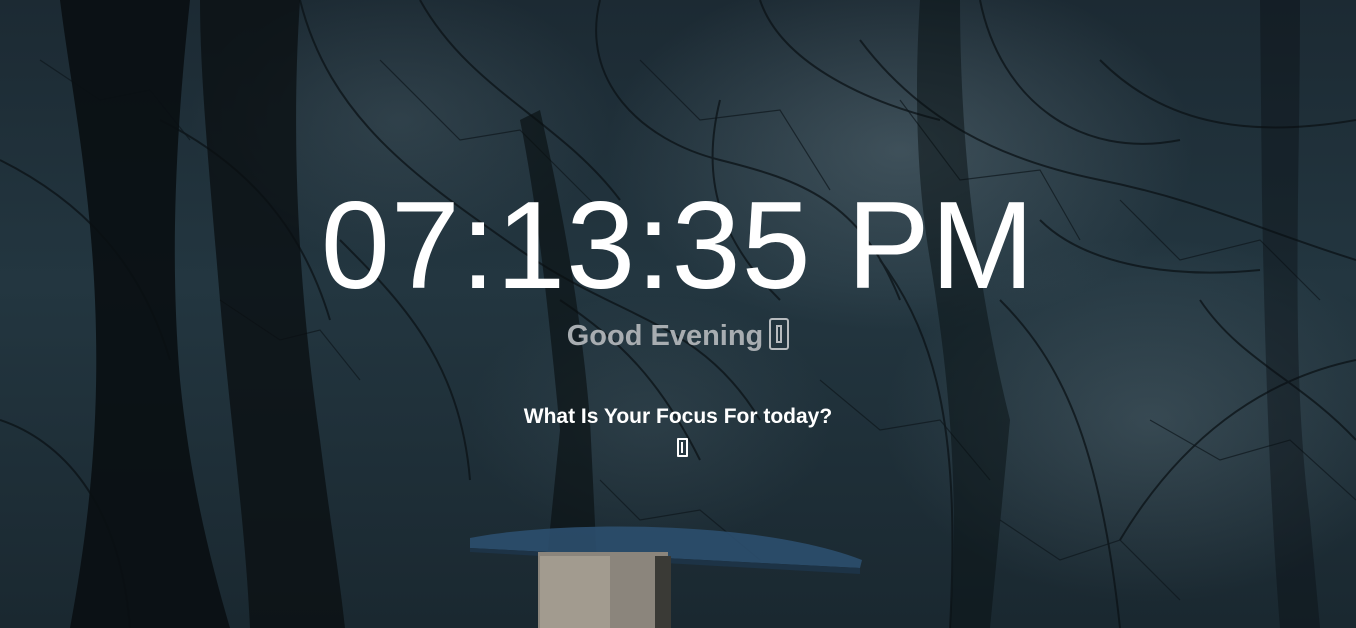 Image resolution: width=1356 pixels, height=628 pixels. Describe the element at coordinates (779, 334) in the screenshot. I see `edit-name-icon` at that location.